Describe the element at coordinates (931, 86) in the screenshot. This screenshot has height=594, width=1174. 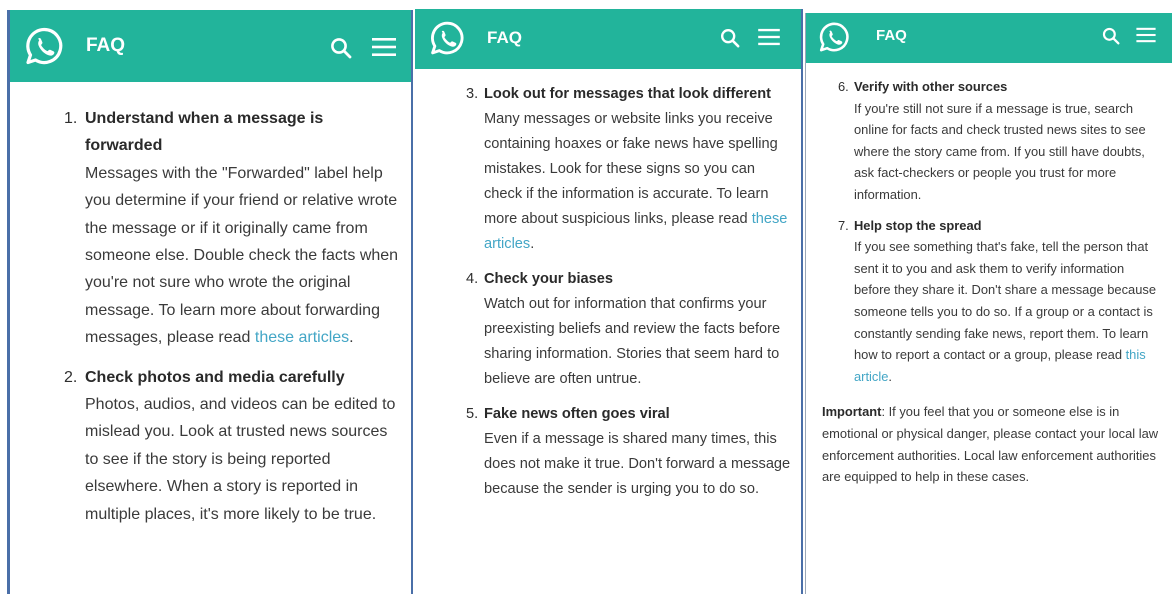
I see `item-title: Verify with other sources` at that location.